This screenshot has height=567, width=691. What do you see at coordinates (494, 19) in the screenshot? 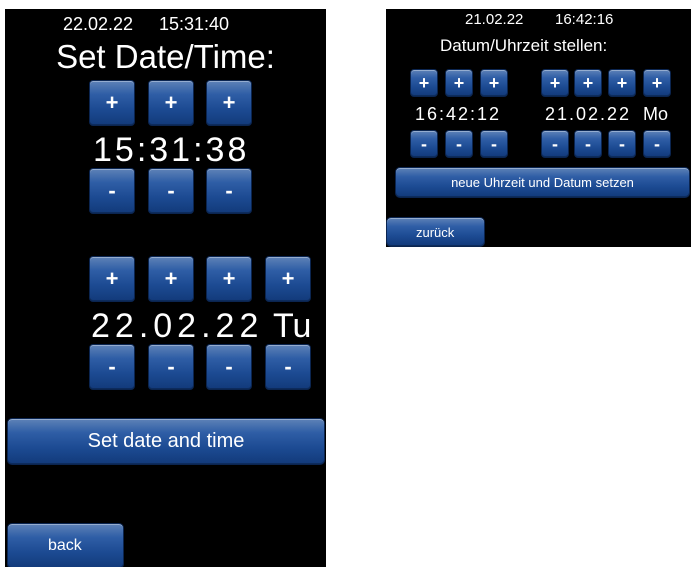
I see `clock-date: 21.02.22` at bounding box center [494, 19].